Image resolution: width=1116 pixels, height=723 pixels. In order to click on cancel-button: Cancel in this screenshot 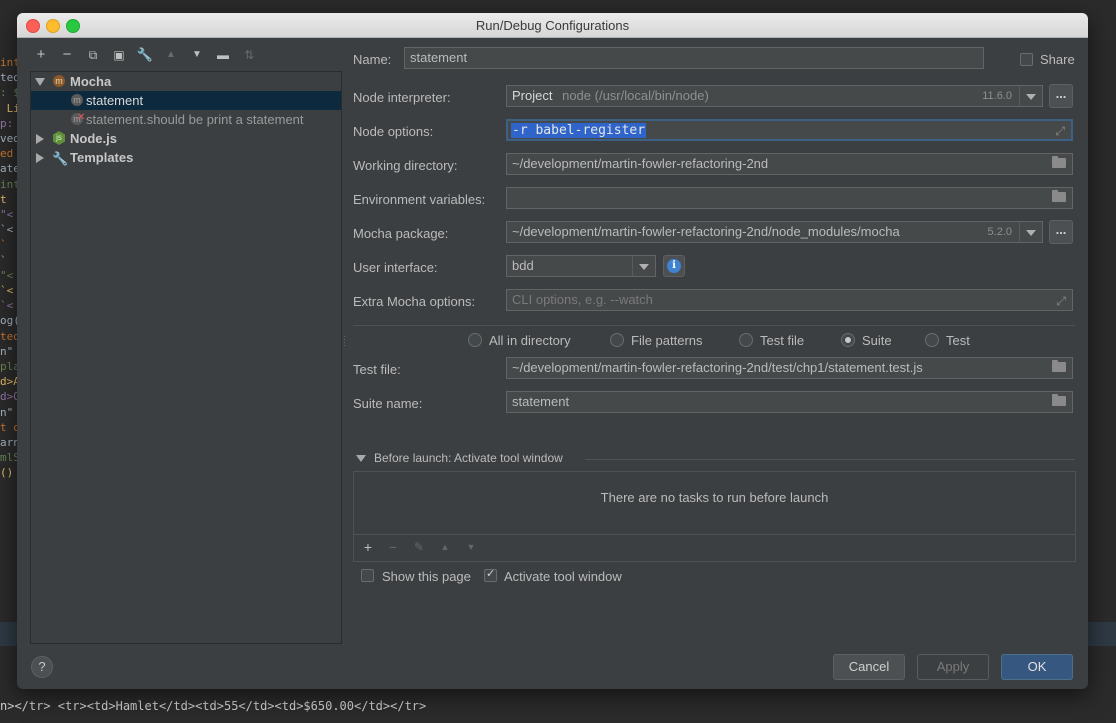, I will do `click(869, 667)`.